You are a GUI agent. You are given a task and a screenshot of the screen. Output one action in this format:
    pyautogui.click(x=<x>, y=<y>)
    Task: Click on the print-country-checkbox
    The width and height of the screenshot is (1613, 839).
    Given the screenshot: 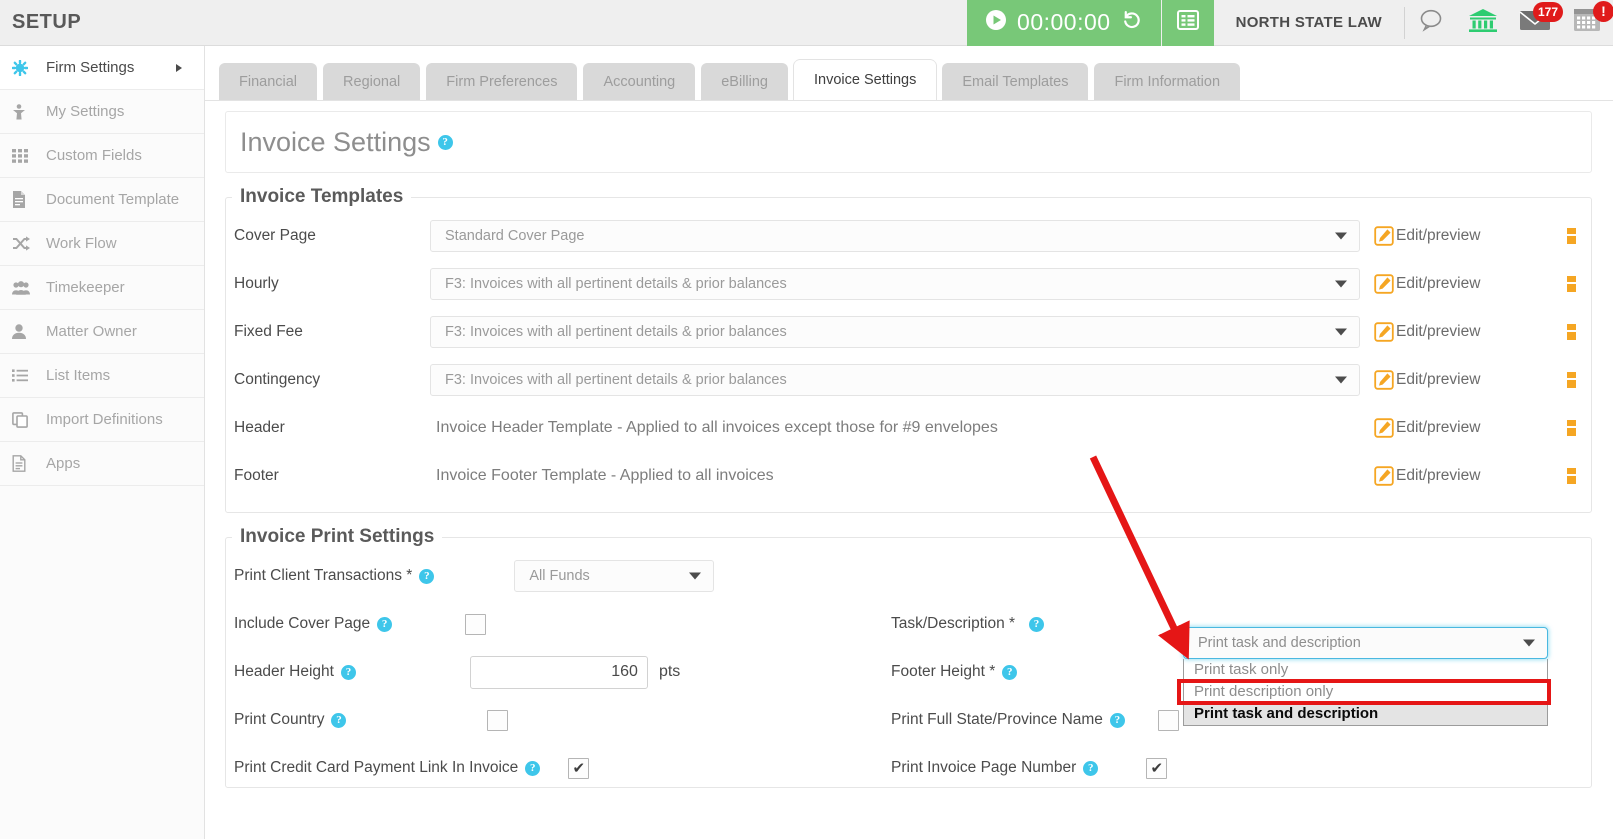 What is the action you would take?
    pyautogui.click(x=498, y=720)
    